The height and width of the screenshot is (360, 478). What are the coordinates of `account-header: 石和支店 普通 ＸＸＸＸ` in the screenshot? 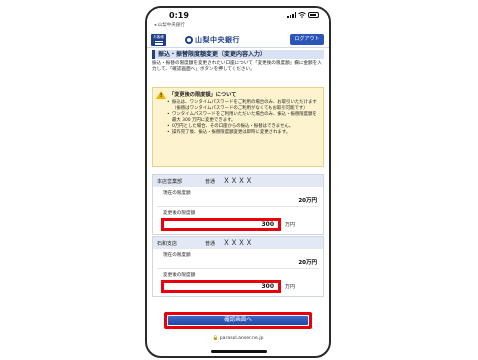 It's located at (238, 243).